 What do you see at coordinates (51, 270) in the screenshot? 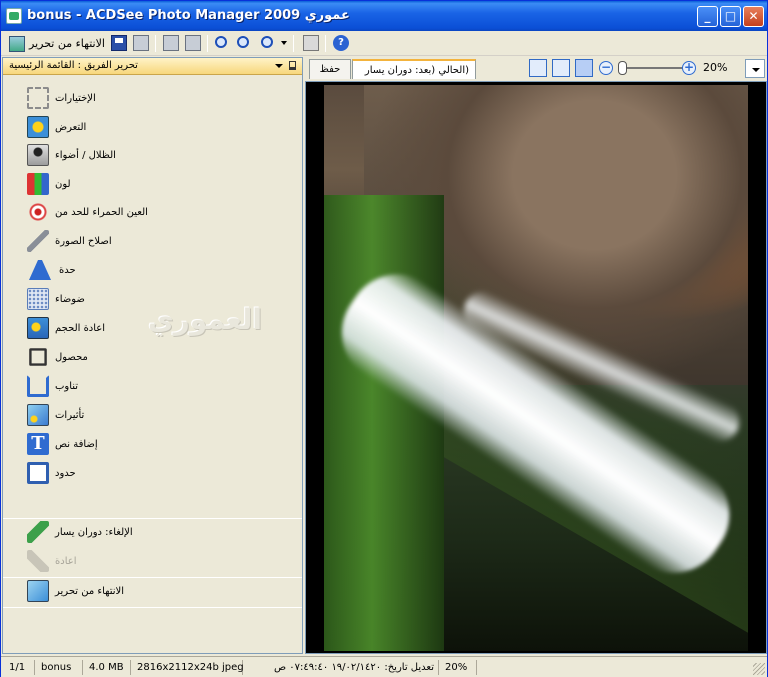
I see `tool-item-sharpen: حدة` at bounding box center [51, 270].